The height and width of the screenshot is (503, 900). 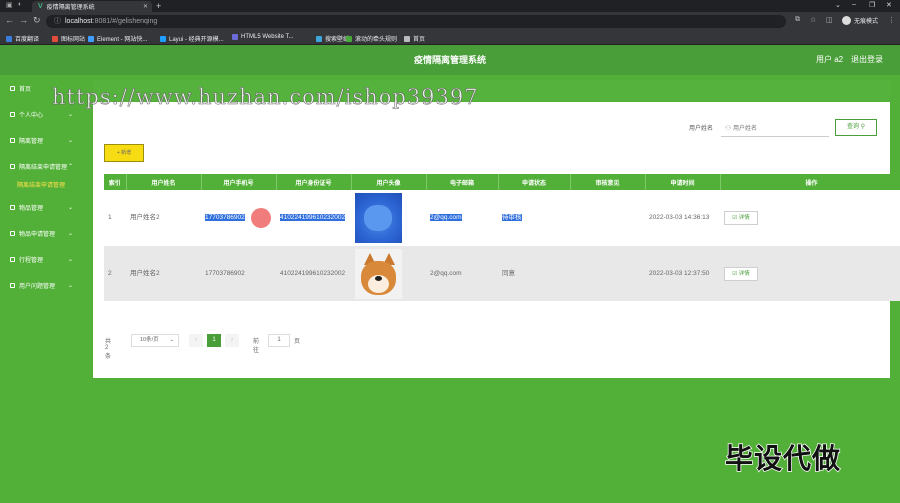 What do you see at coordinates (797, 20) in the screenshot?
I see `translate-icon: ⧉` at bounding box center [797, 20].